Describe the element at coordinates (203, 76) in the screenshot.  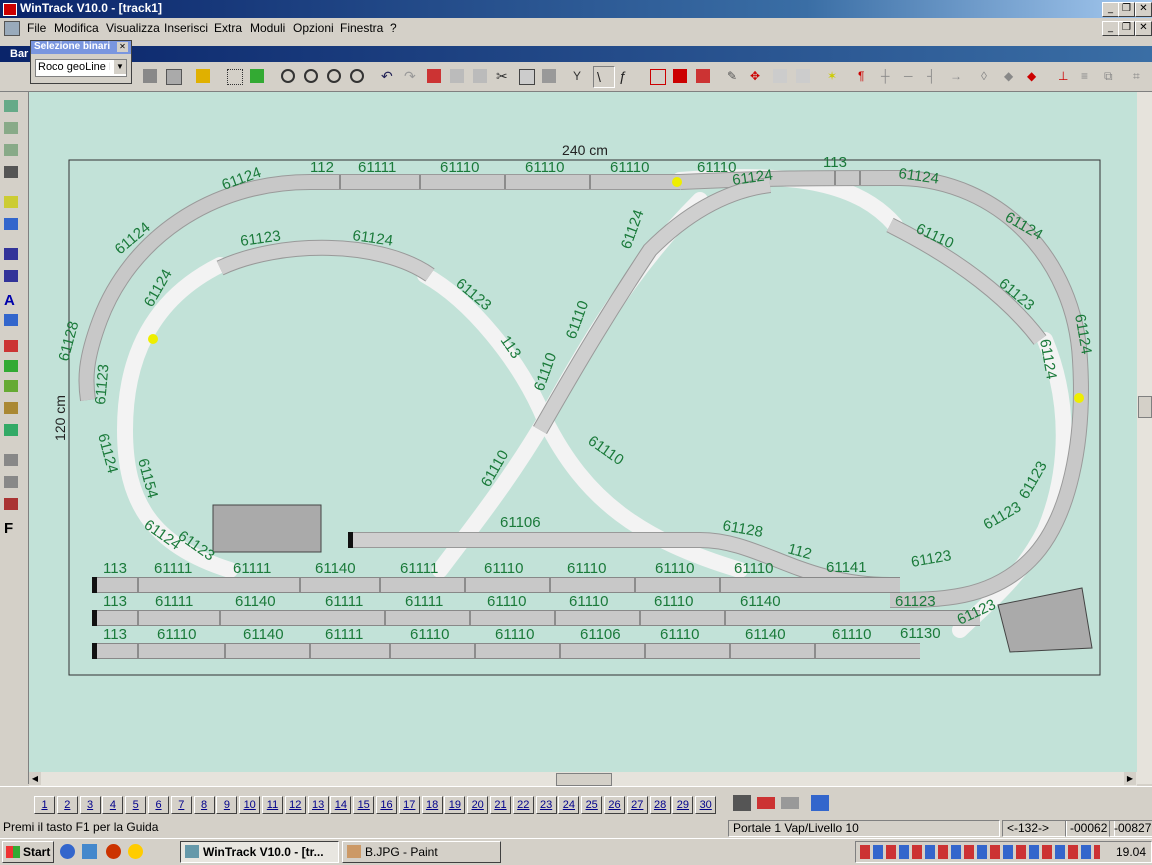
I see `open-icon` at that location.